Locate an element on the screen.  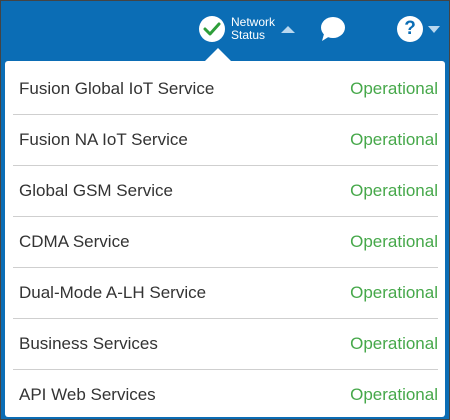
service-row: CDMA Service Operational is located at coordinates (225, 242).